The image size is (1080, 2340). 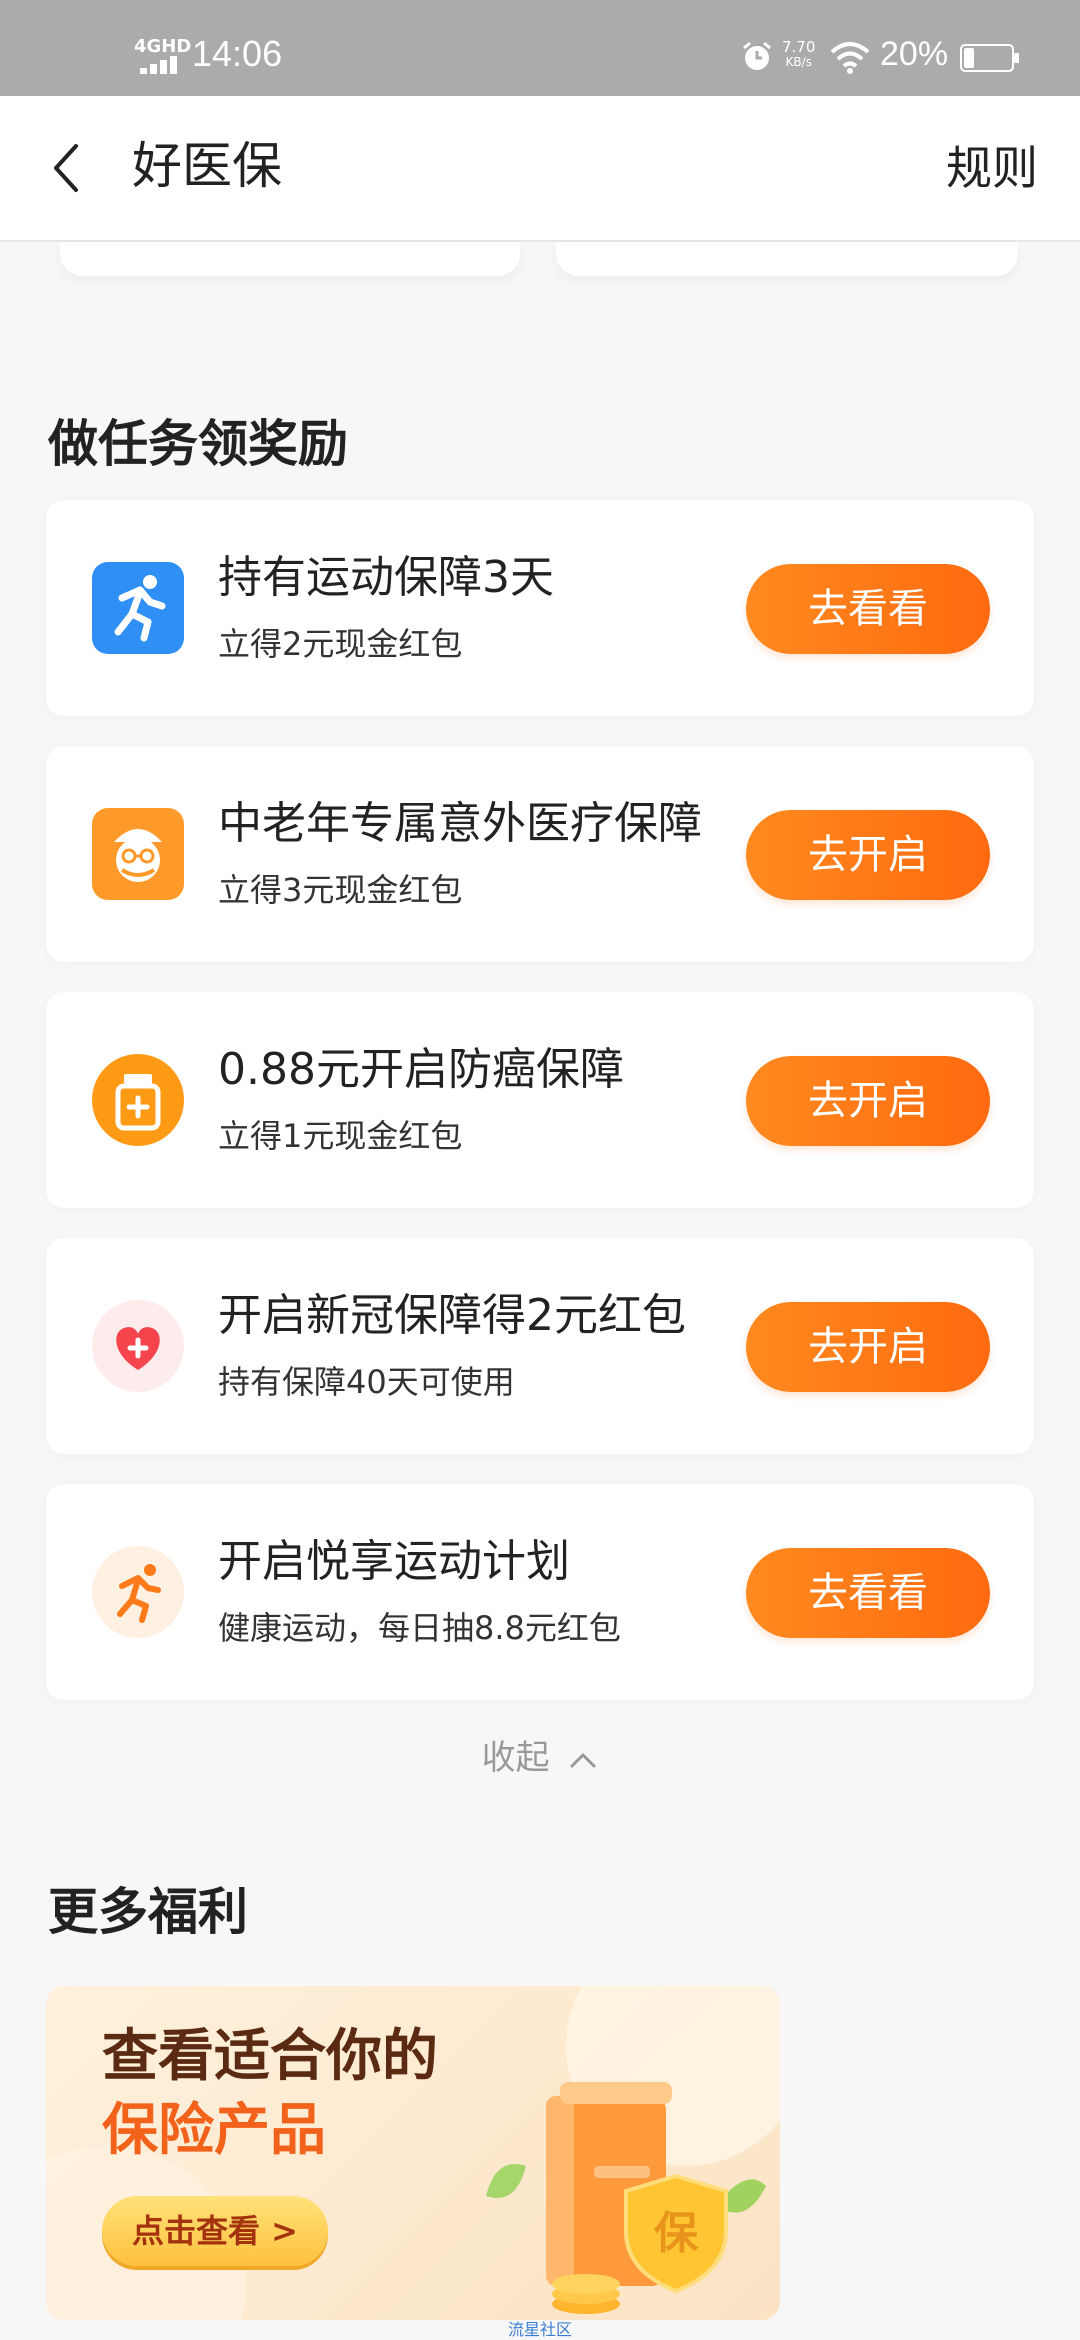 I want to click on rules-link: 规则, so click(x=992, y=168).